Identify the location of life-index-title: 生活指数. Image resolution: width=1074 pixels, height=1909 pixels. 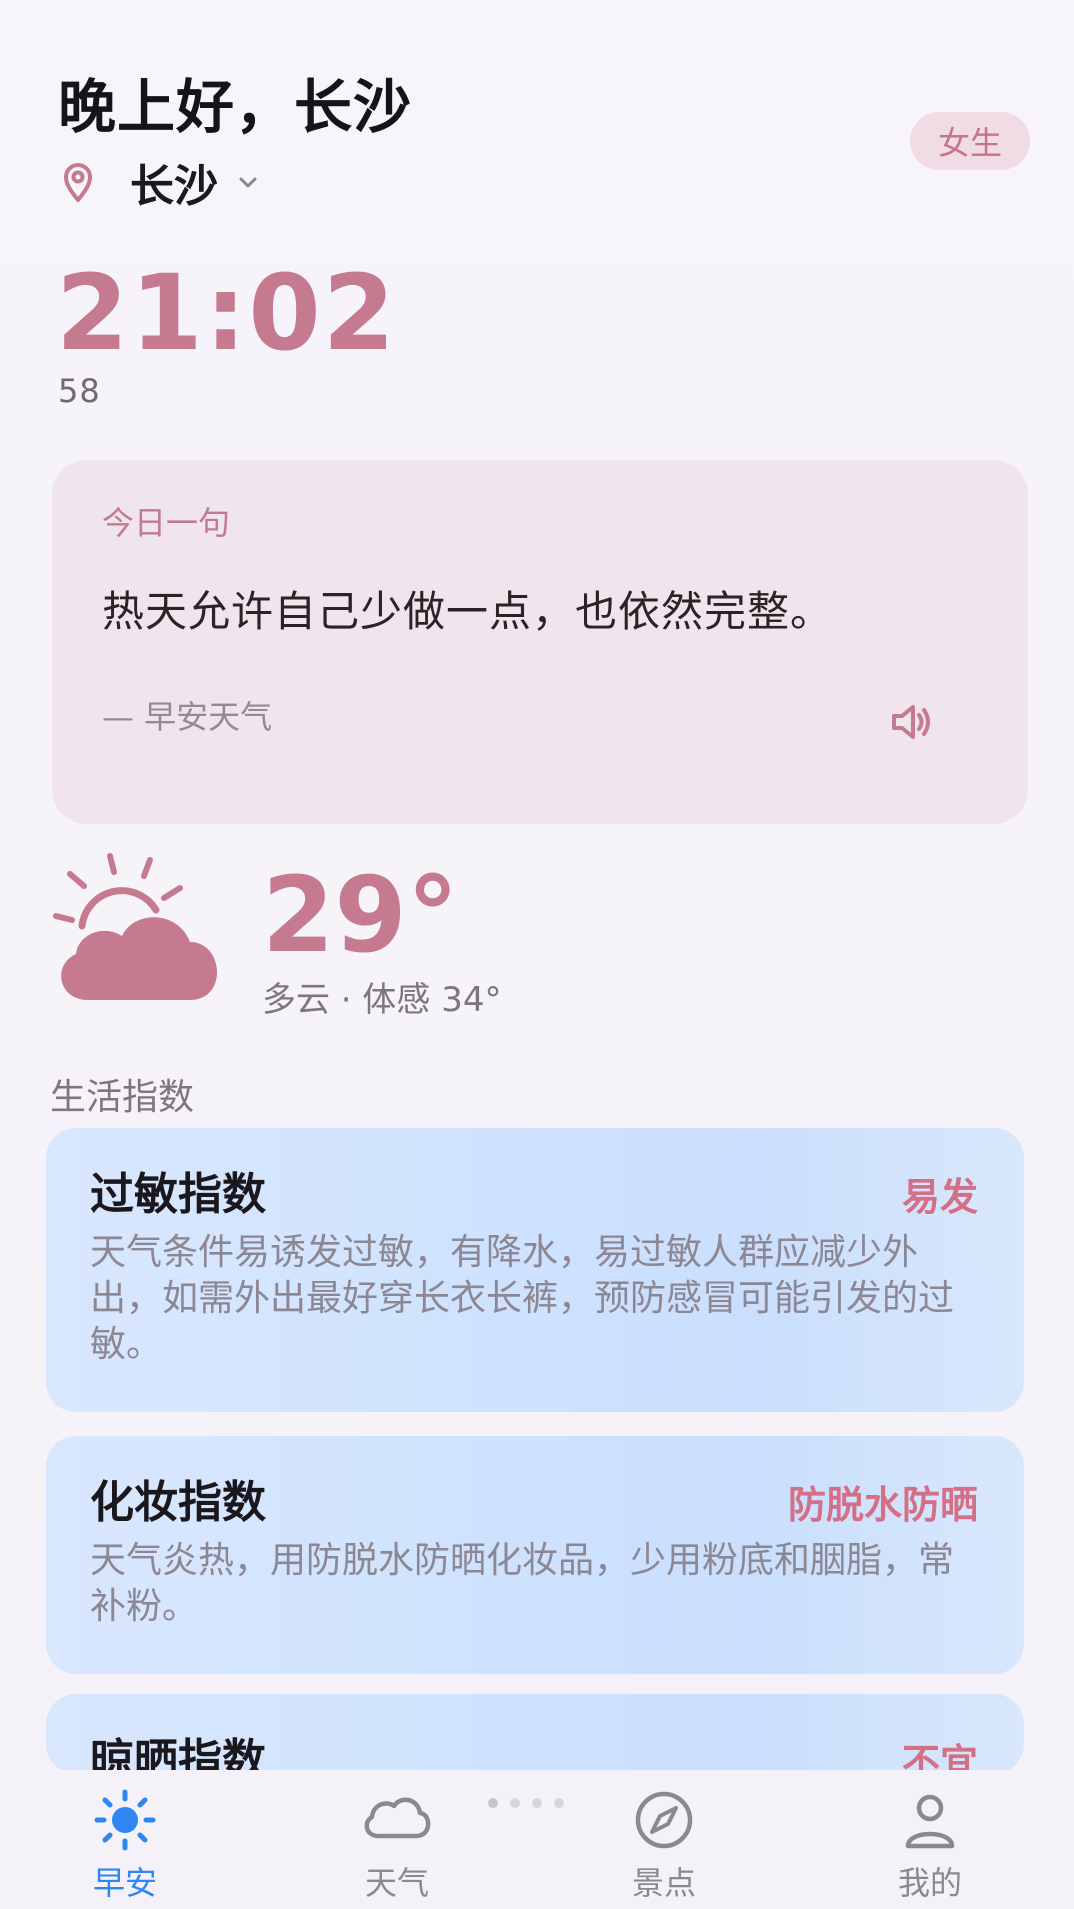
(122, 1097).